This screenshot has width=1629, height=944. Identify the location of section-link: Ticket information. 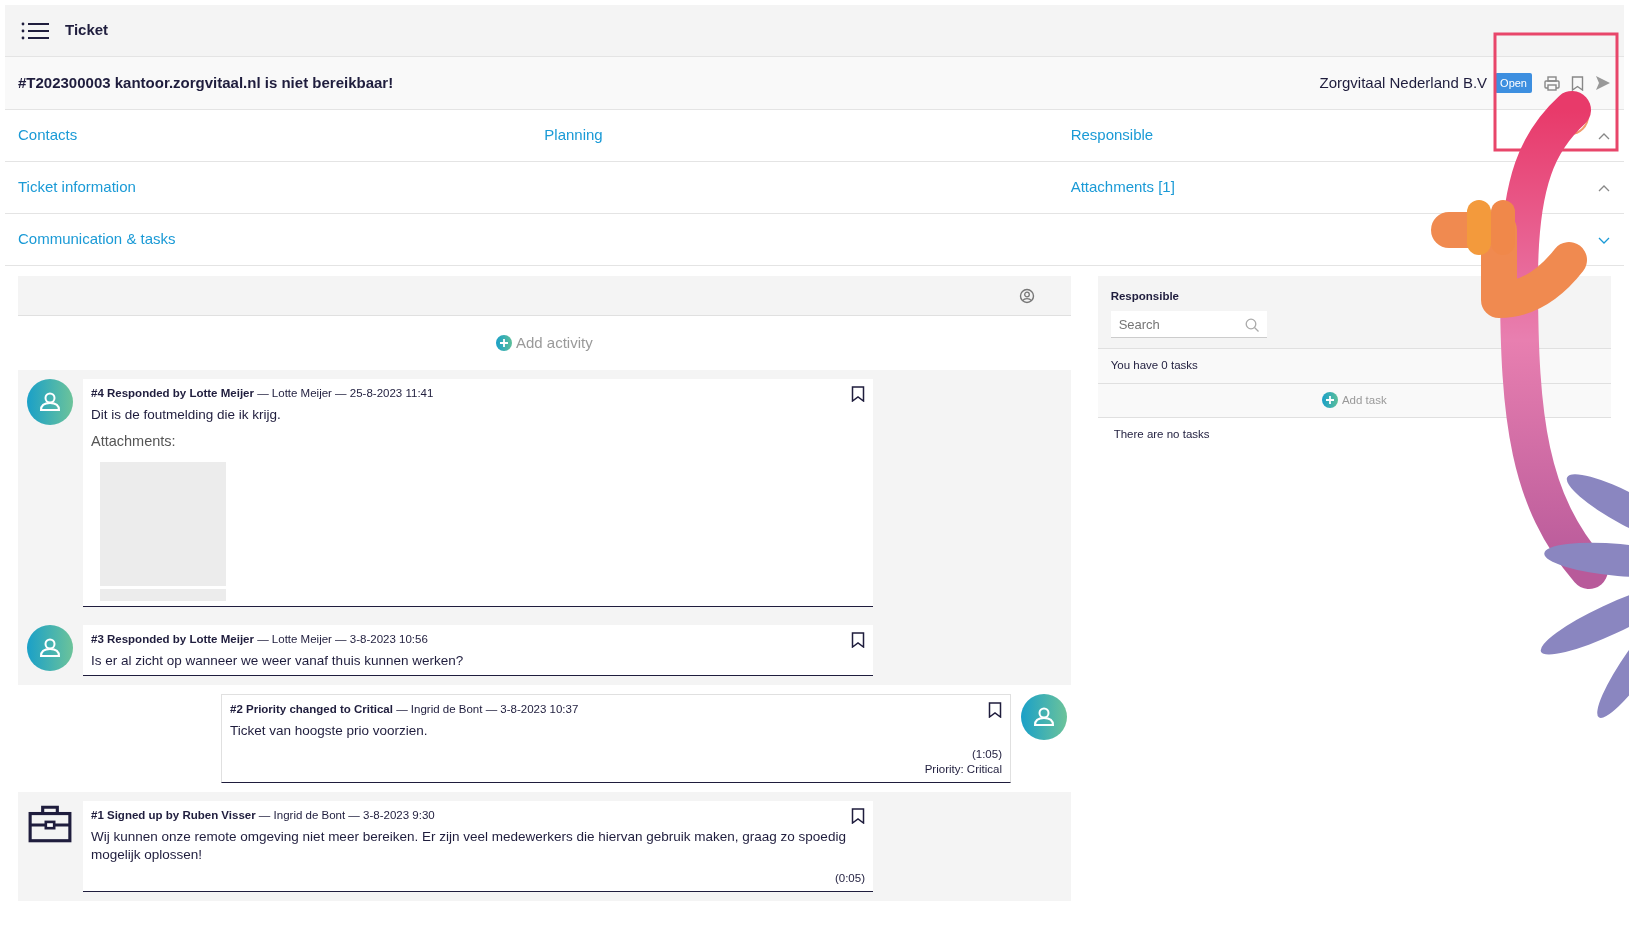
(77, 187).